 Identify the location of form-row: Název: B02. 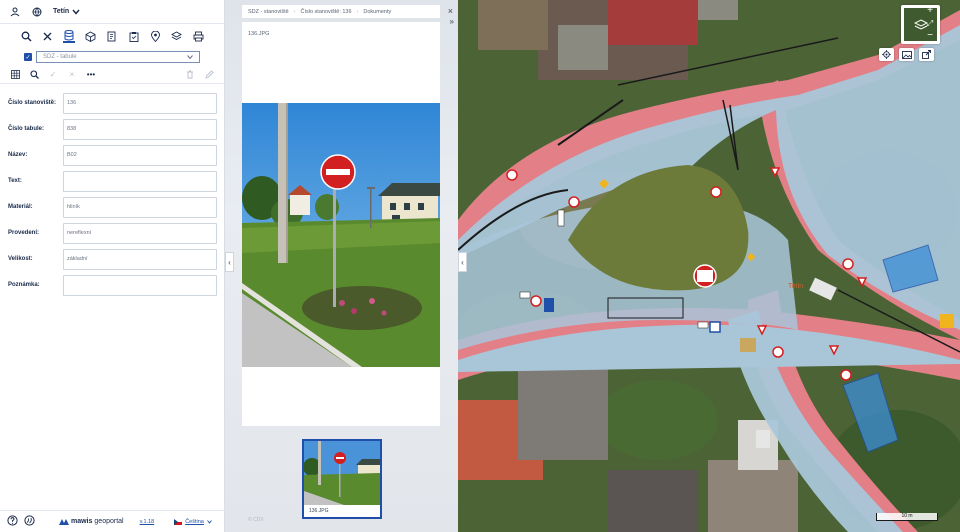
(112, 155).